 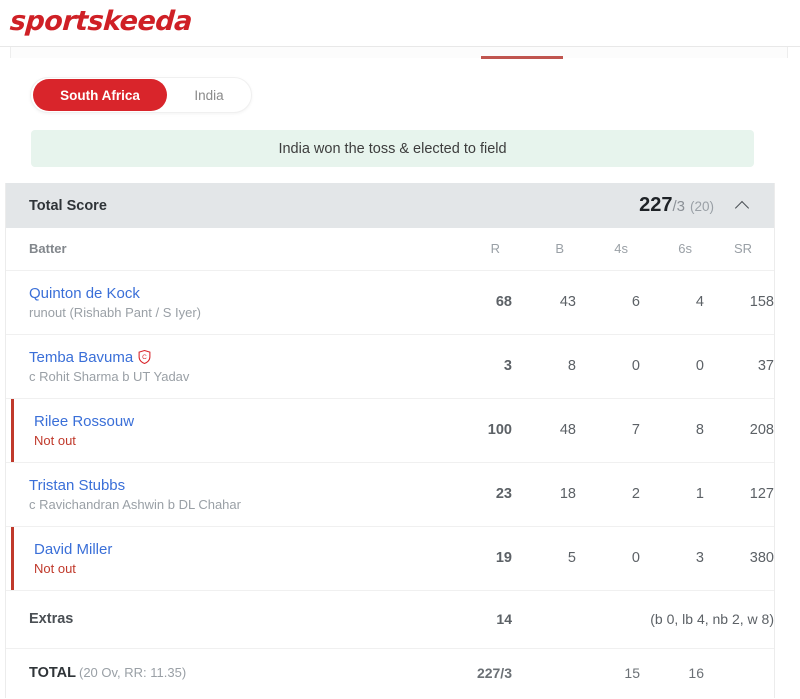 What do you see at coordinates (544, 249) in the screenshot?
I see `column-header-balls: B` at bounding box center [544, 249].